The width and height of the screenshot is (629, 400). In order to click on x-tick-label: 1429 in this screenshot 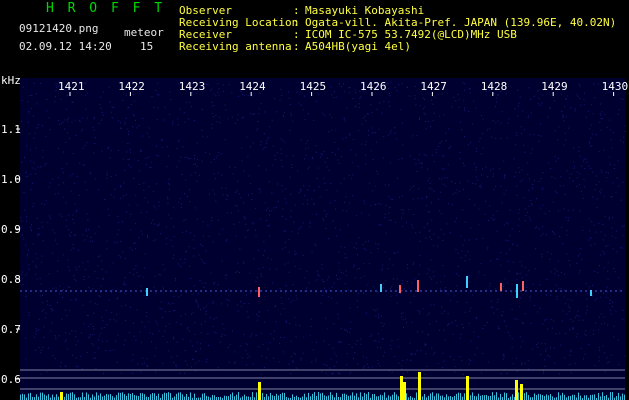, I will do `click(554, 86)`.